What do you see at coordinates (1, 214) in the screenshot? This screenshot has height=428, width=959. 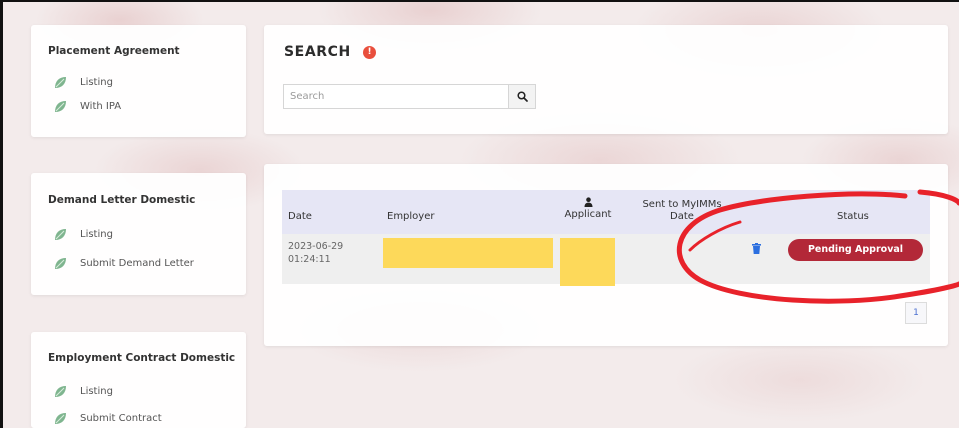 I see `window-border-left` at bounding box center [1, 214].